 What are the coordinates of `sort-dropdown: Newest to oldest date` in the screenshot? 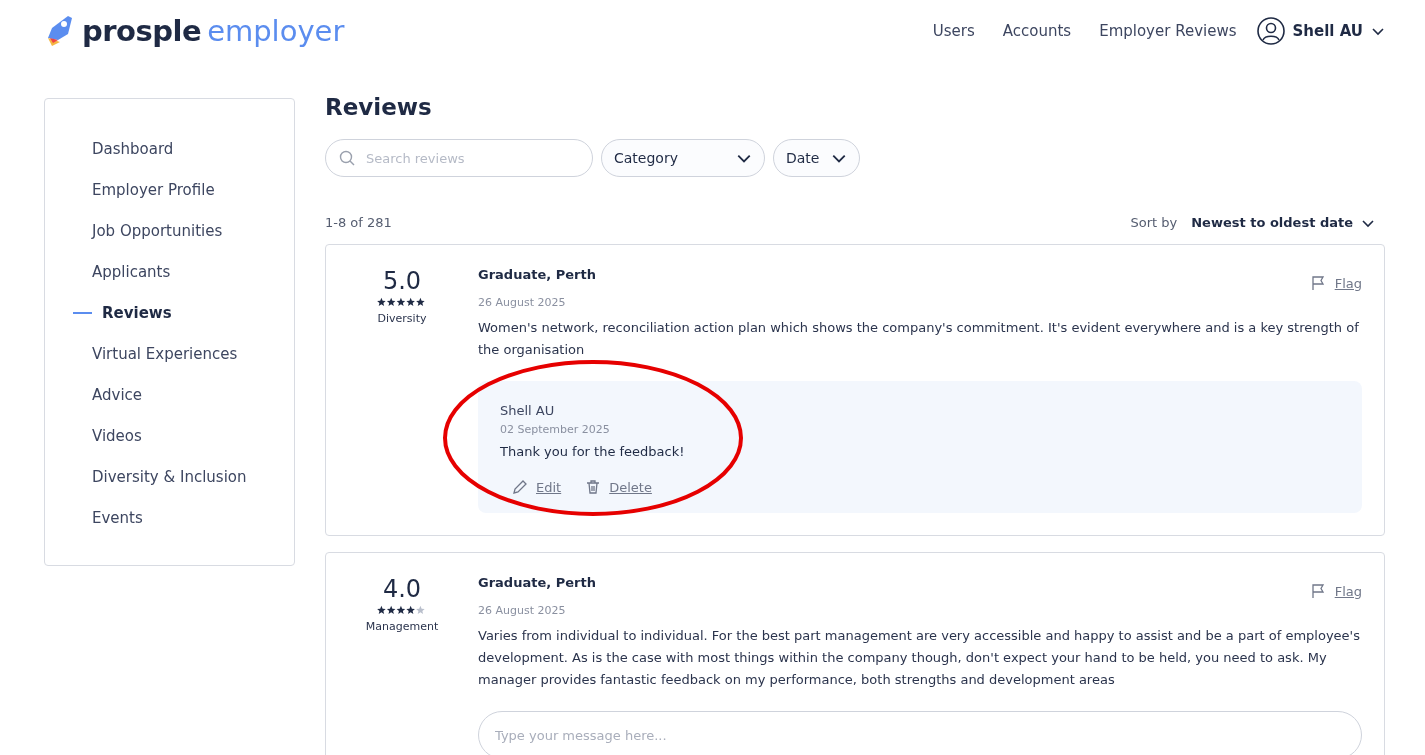 It's located at (1288, 222).